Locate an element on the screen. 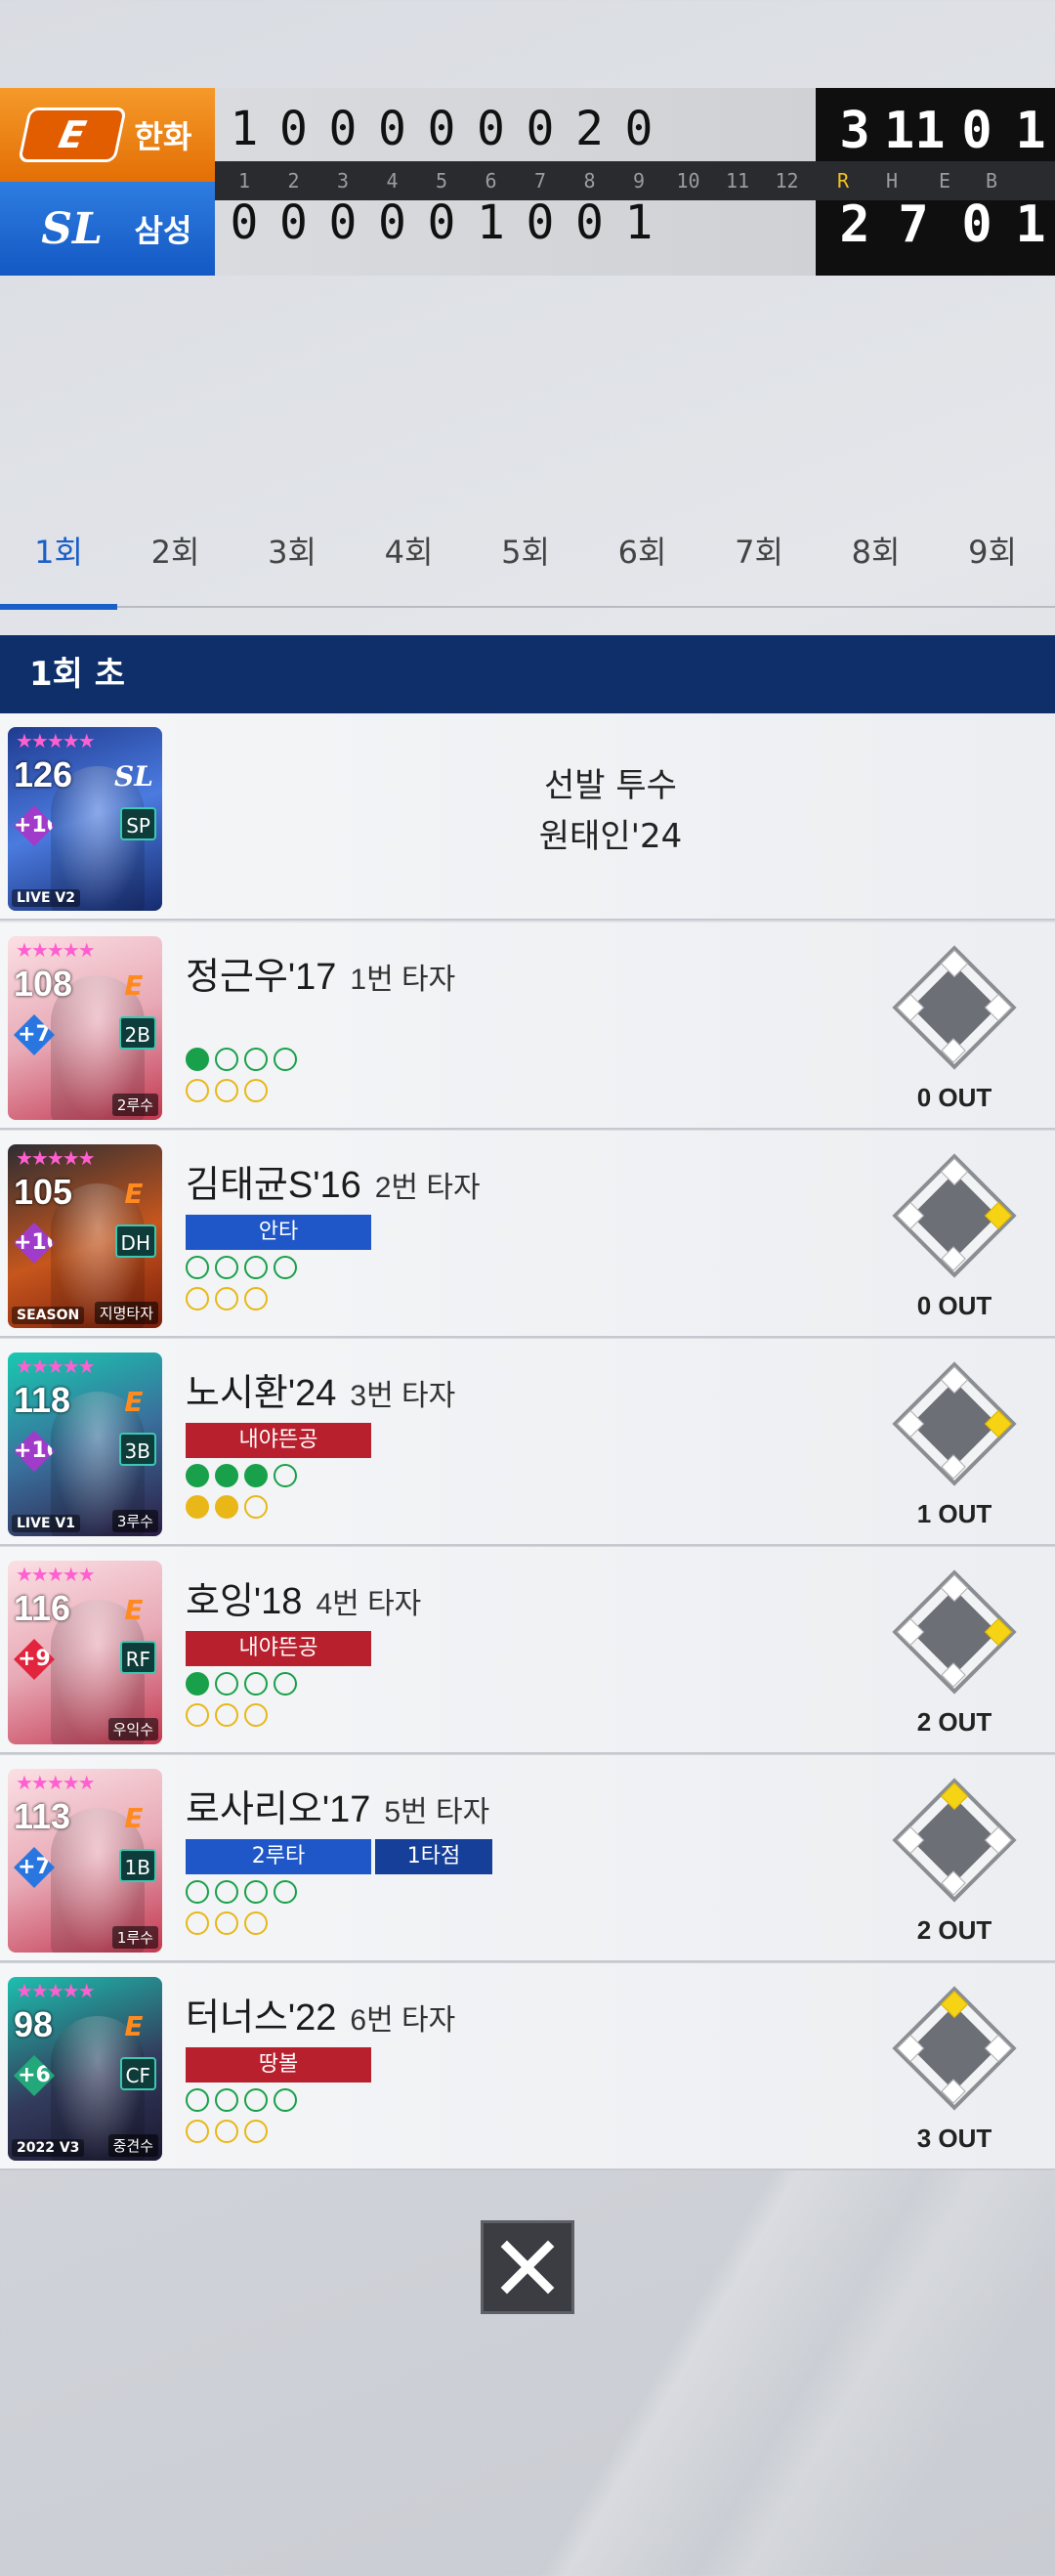  away-total-b: 1 is located at coordinates (1030, 131).